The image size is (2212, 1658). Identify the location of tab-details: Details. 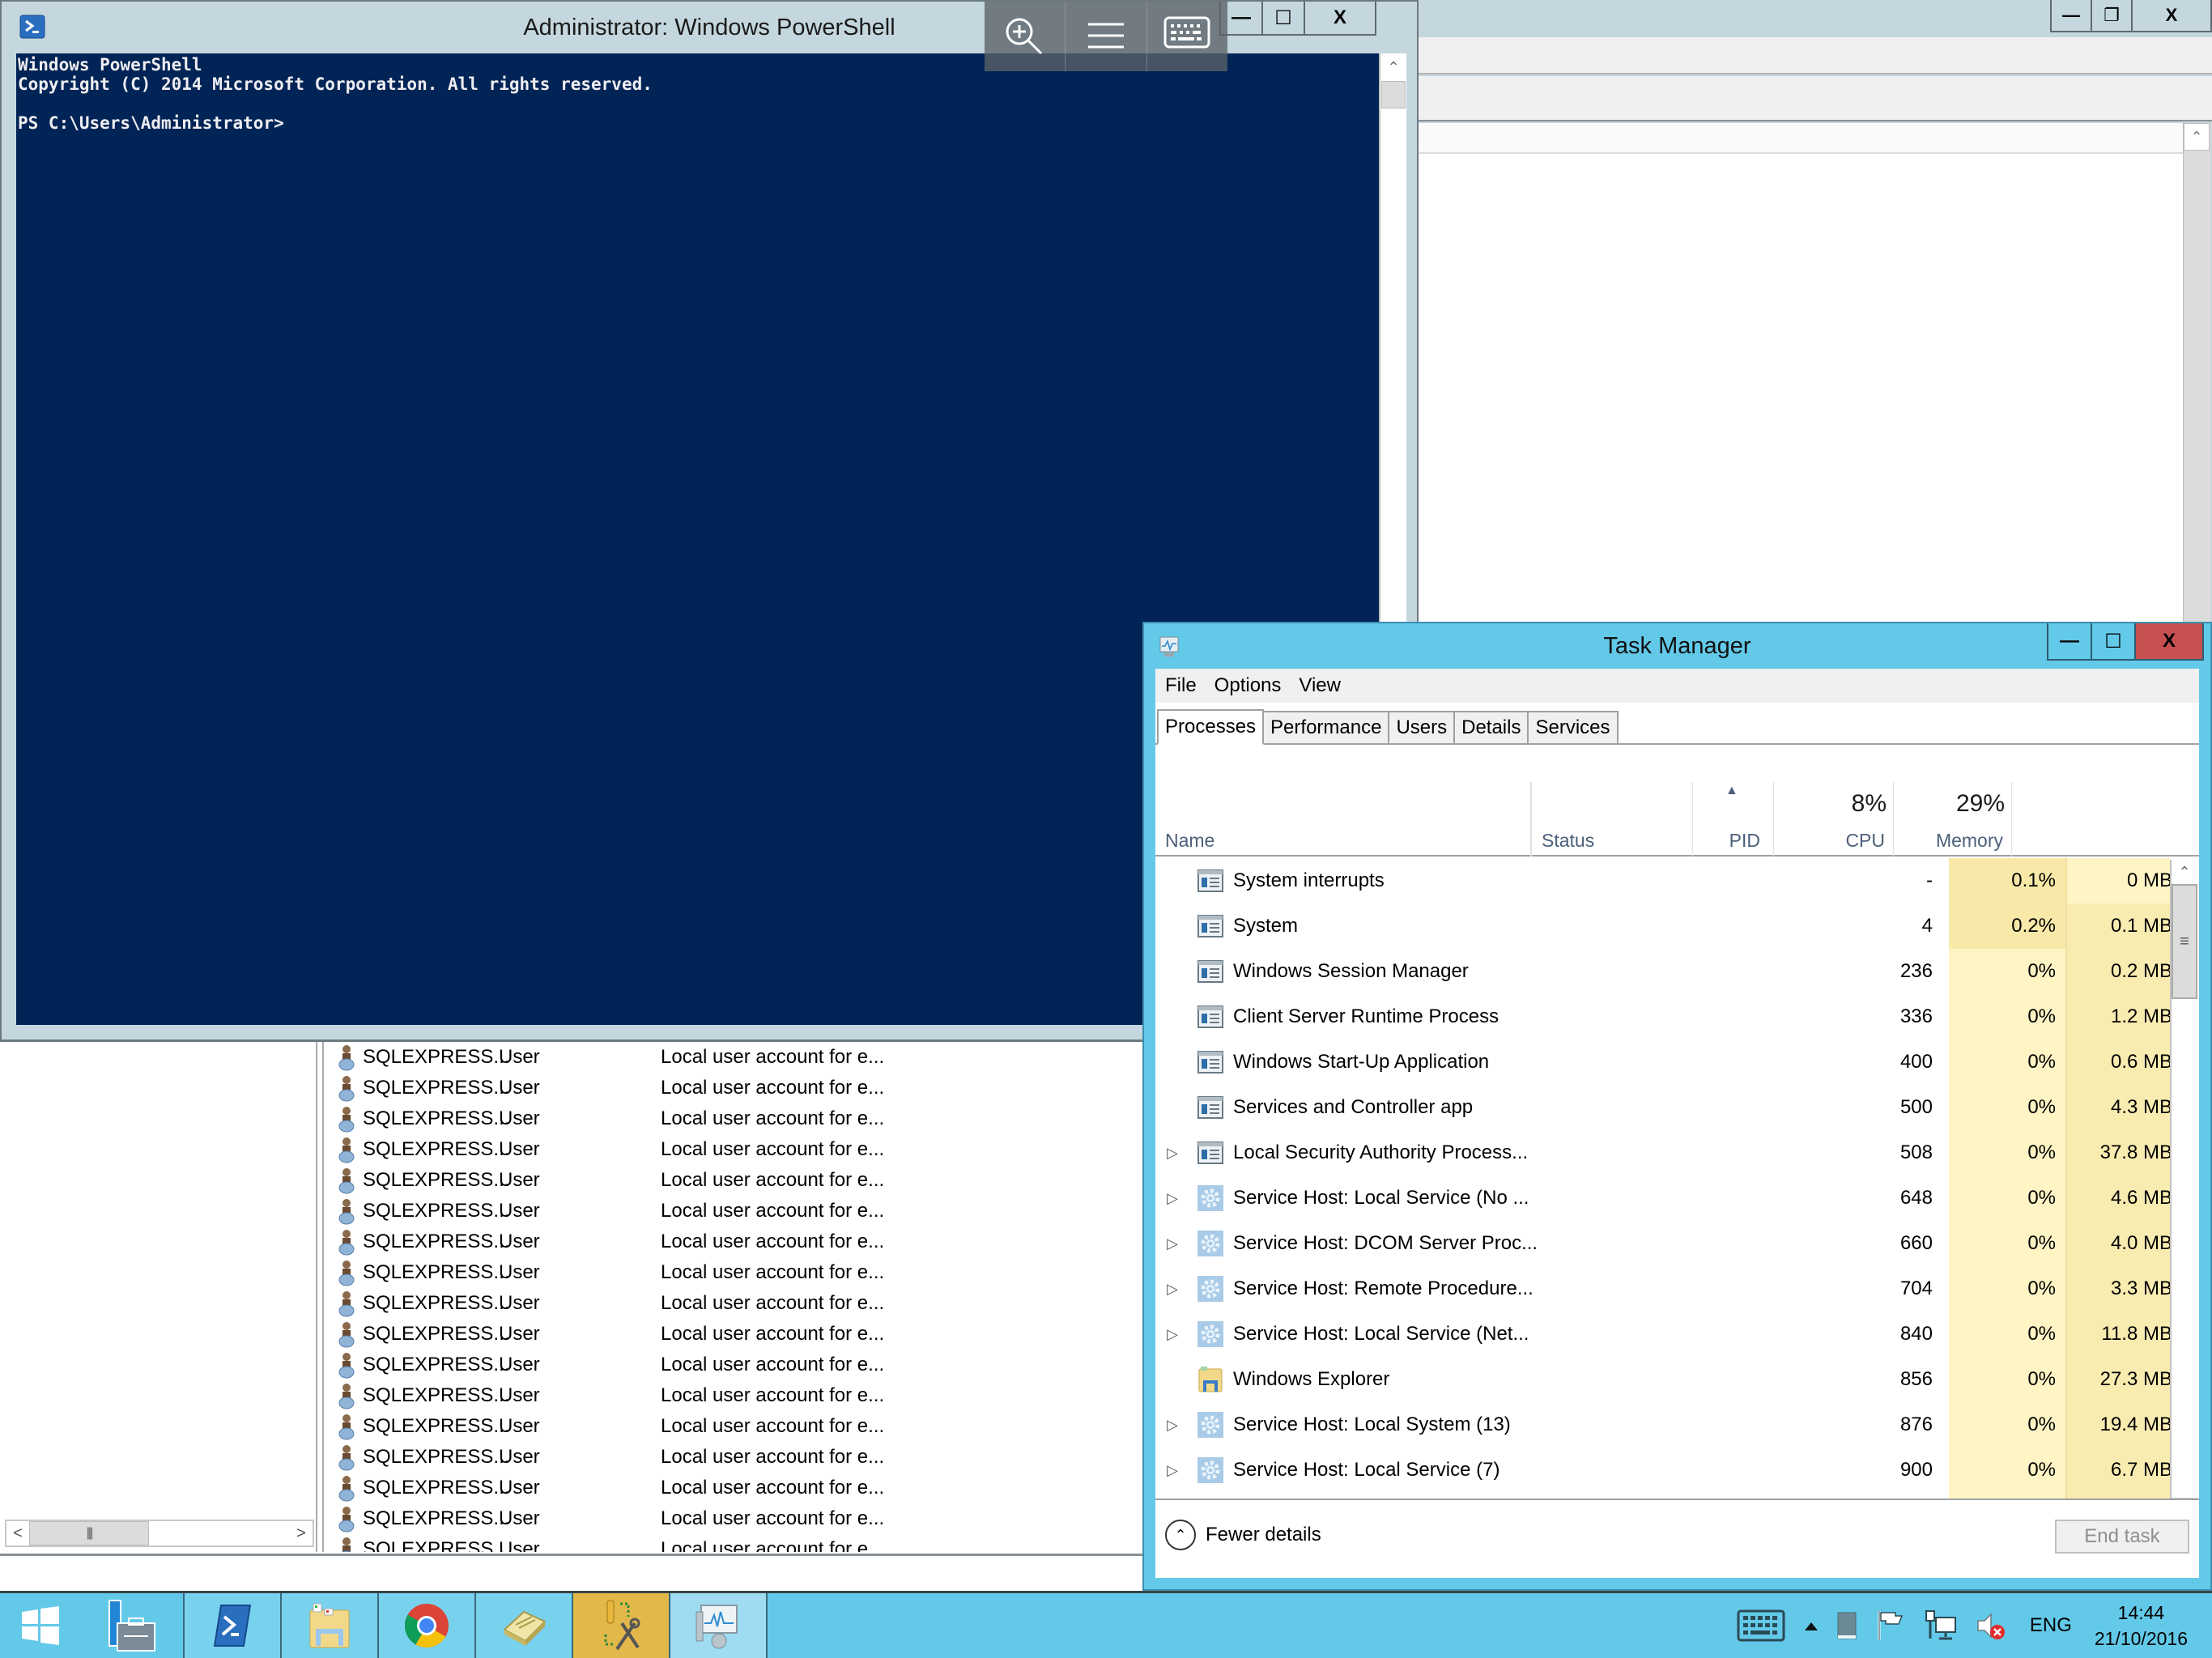
(1492, 727).